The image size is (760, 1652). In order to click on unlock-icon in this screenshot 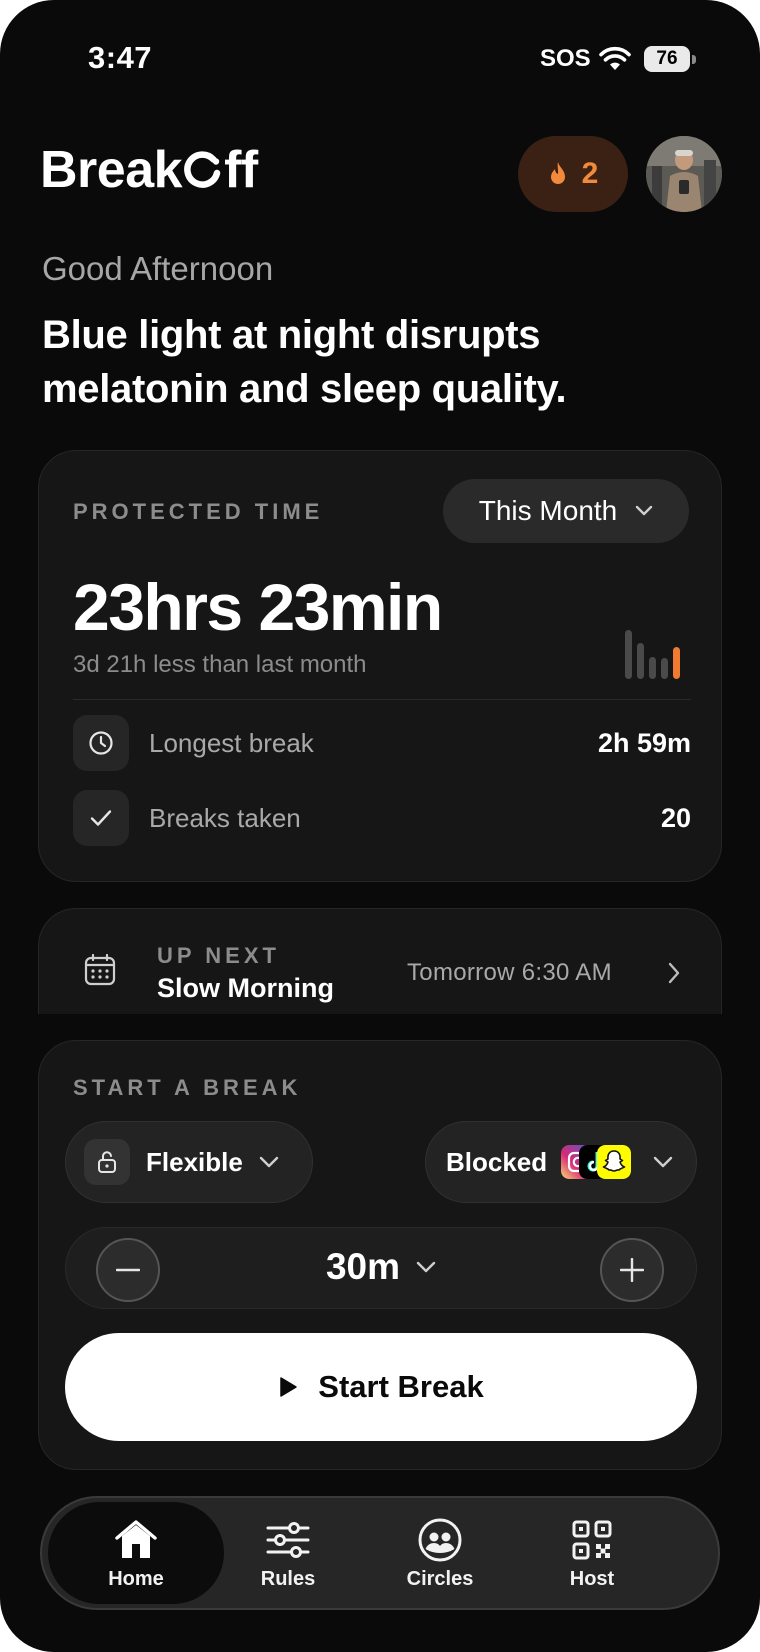, I will do `click(107, 1162)`.